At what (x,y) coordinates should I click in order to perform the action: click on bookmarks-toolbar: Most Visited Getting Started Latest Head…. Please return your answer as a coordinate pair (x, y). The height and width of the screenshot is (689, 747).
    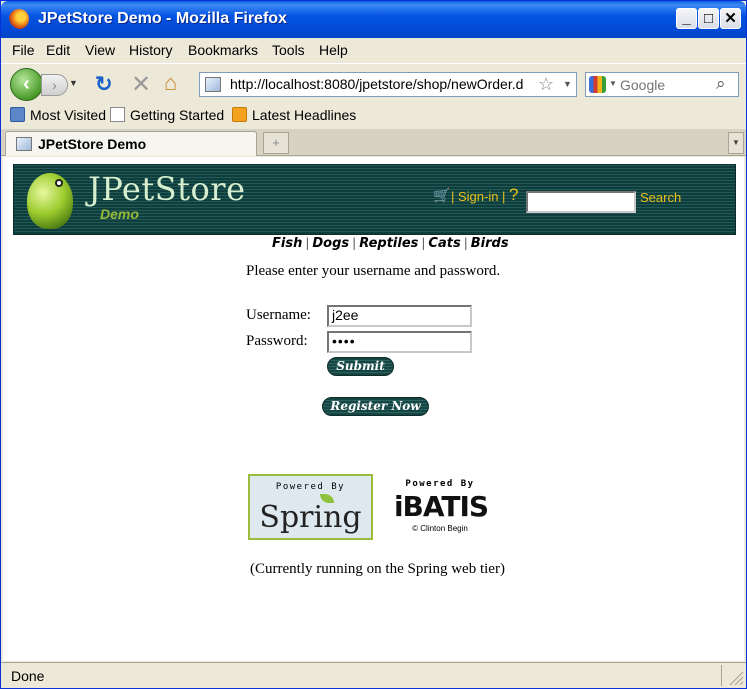
    Looking at the image, I should click on (373, 116).